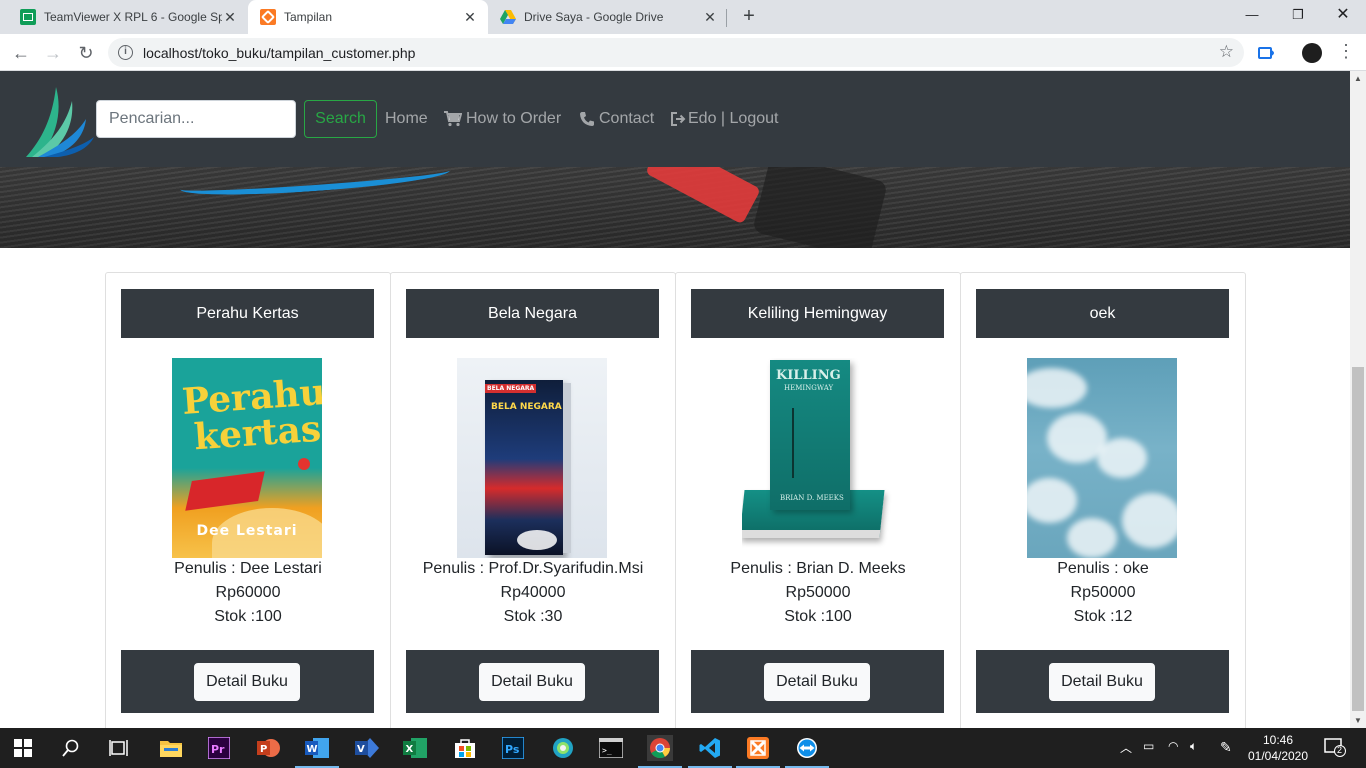 Image resolution: width=1366 pixels, height=768 pixels. I want to click on file-explorer-icon, so click(171, 748).